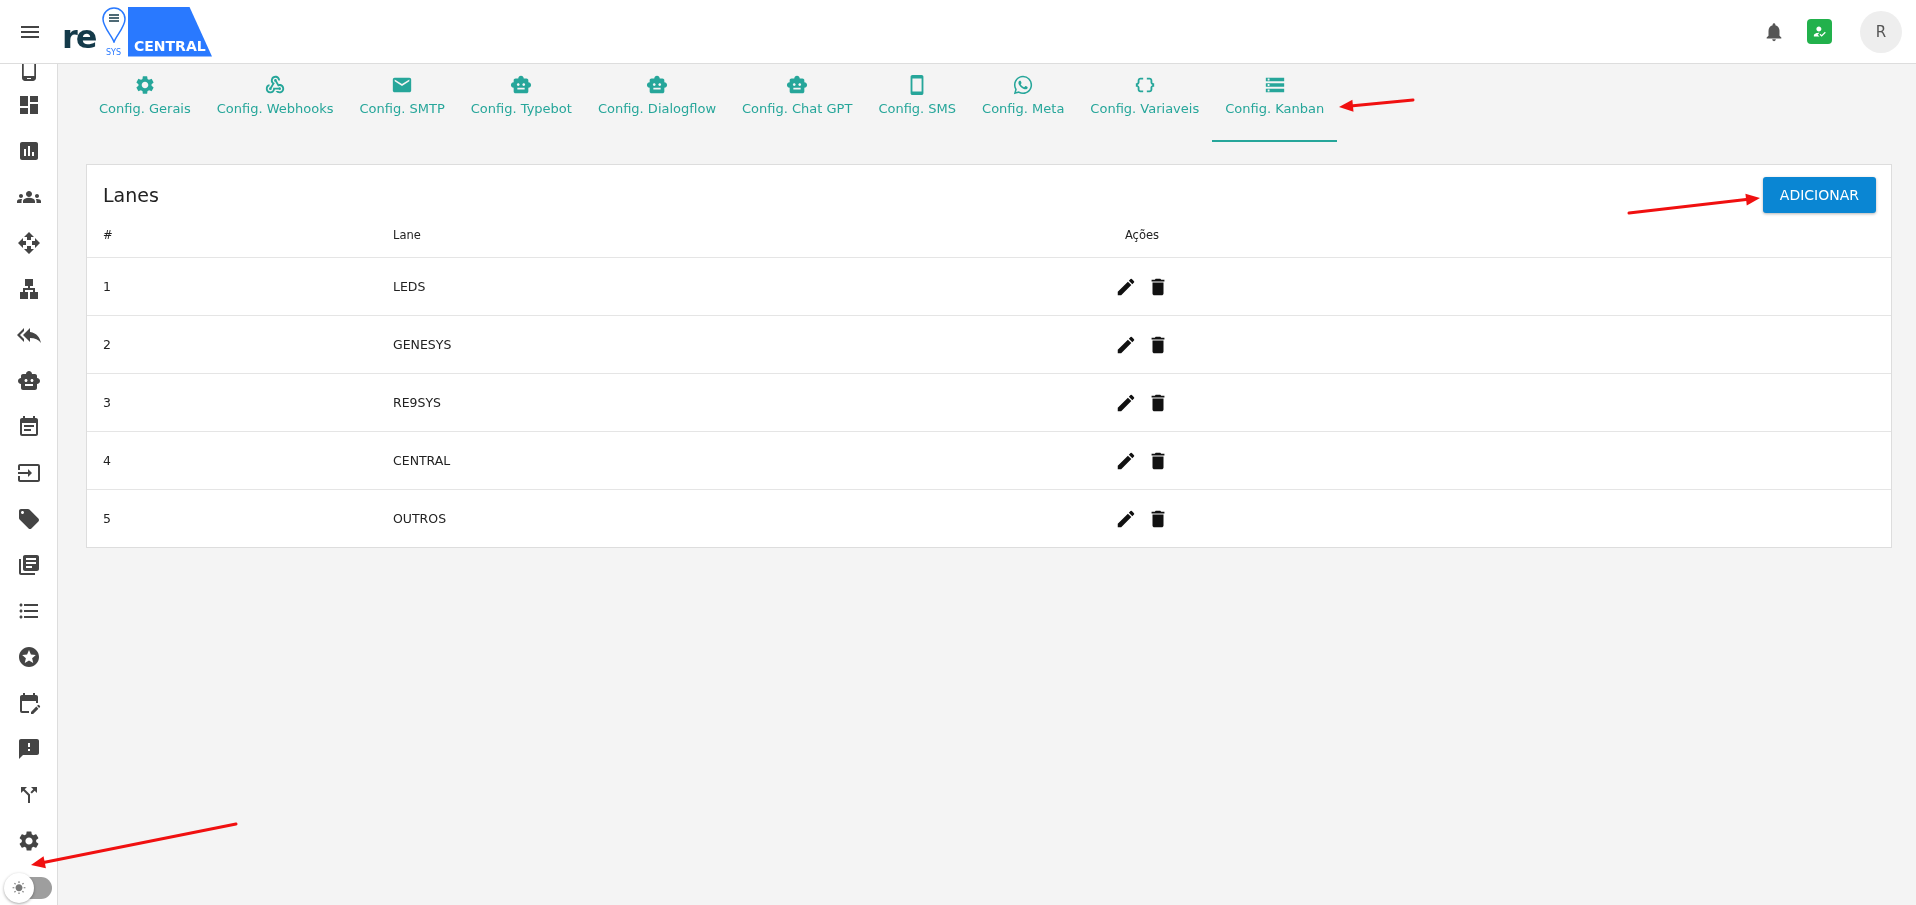 This screenshot has height=905, width=1916. Describe the element at coordinates (402, 103) in the screenshot. I see `settings-tab: Config. SMTP` at that location.